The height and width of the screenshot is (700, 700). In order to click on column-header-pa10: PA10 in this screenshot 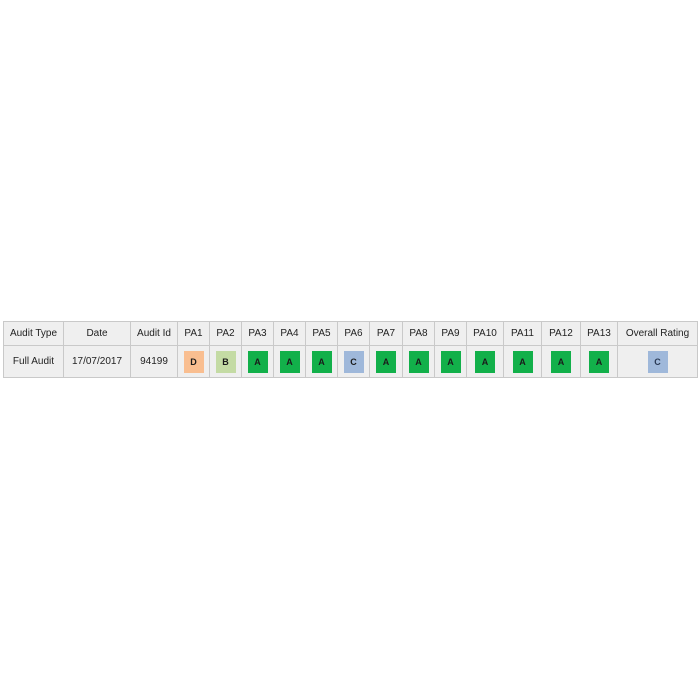, I will do `click(485, 333)`.